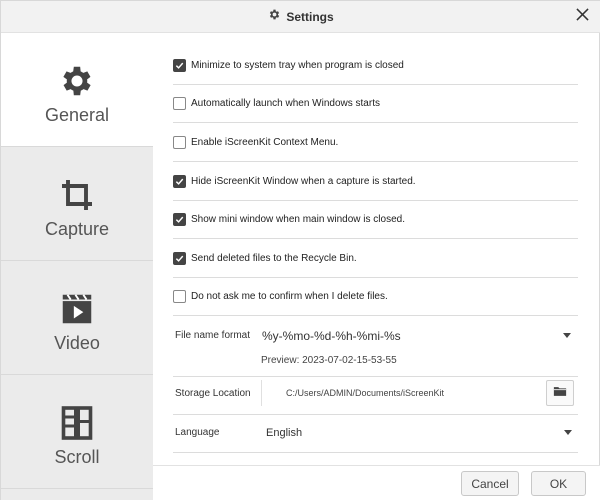  I want to click on sidebar-item-video: Video, so click(77, 318).